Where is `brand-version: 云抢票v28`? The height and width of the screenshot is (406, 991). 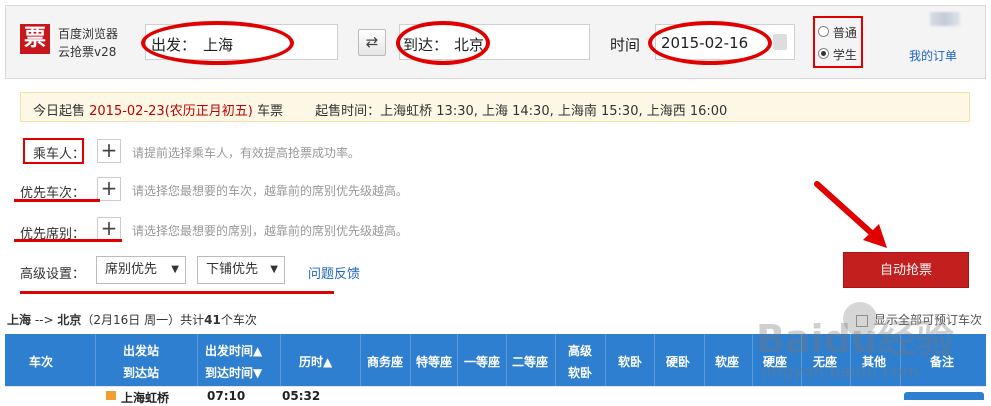 brand-version: 云抢票v28 is located at coordinates (87, 52).